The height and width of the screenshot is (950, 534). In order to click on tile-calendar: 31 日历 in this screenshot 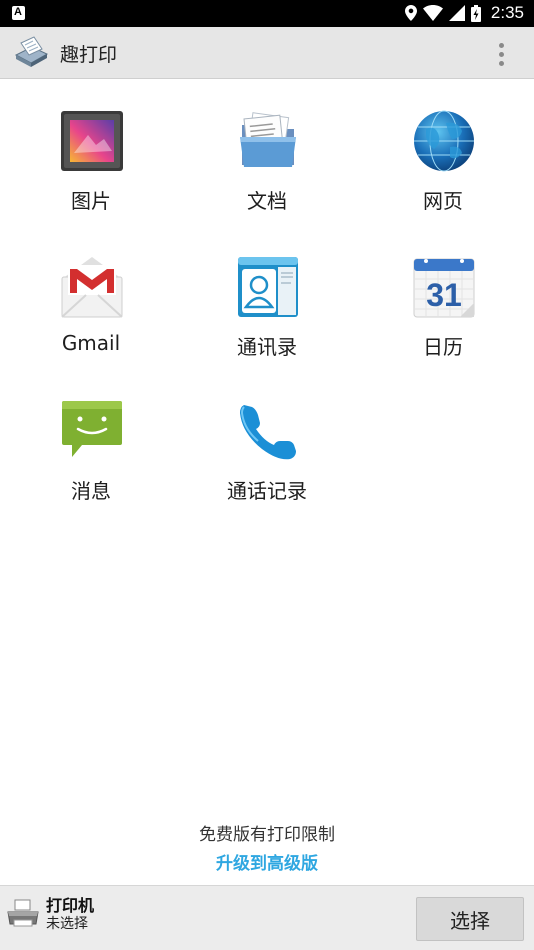, I will do `click(443, 295)`.